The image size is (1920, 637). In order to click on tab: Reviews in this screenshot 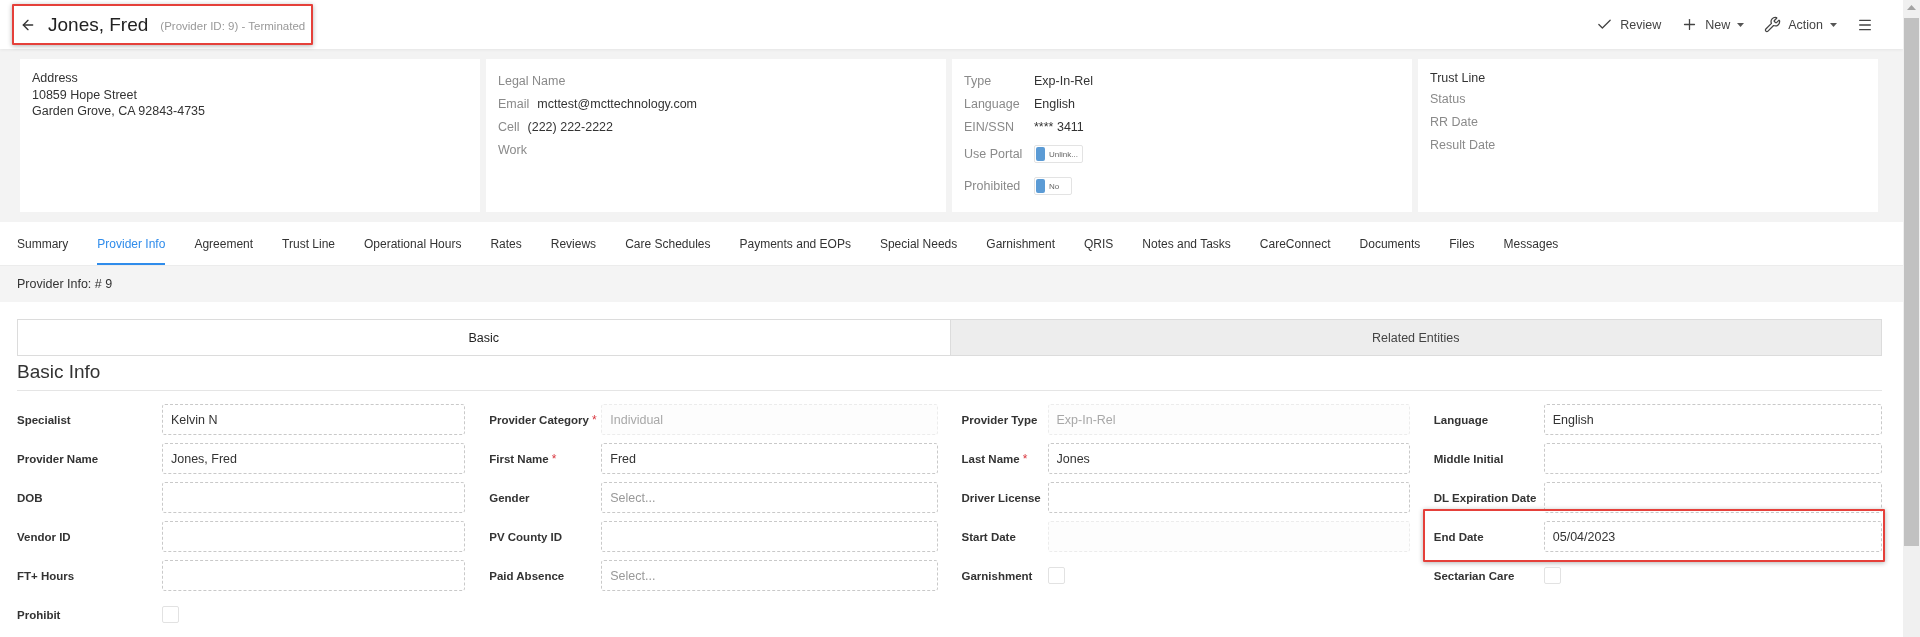, I will do `click(573, 243)`.